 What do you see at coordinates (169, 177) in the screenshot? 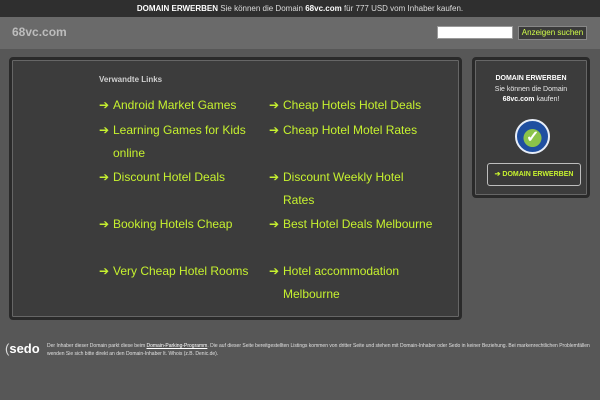
I see `related-link-label: Discount Hotel Deals` at bounding box center [169, 177].